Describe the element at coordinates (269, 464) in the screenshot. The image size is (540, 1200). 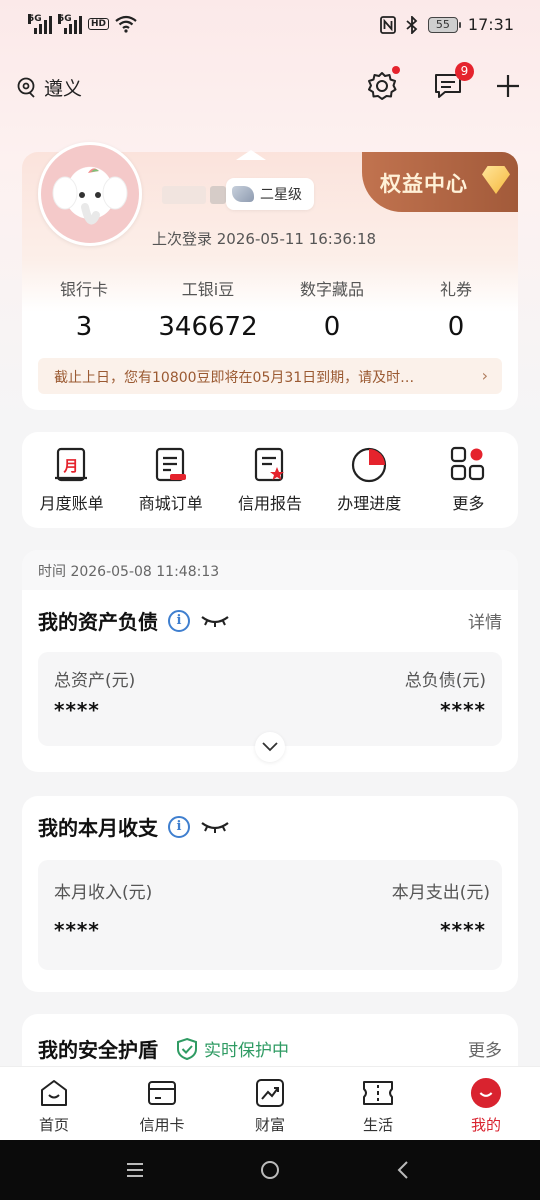
I see `credit-report-icon` at that location.